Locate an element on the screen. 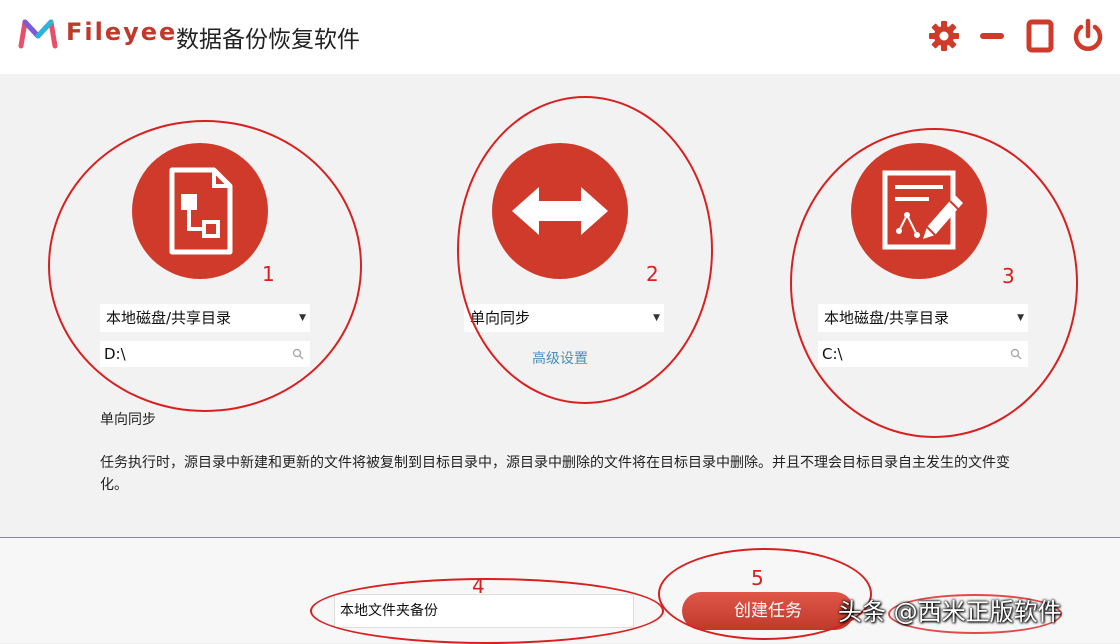 The height and width of the screenshot is (644, 1120). gear-icon is located at coordinates (944, 36).